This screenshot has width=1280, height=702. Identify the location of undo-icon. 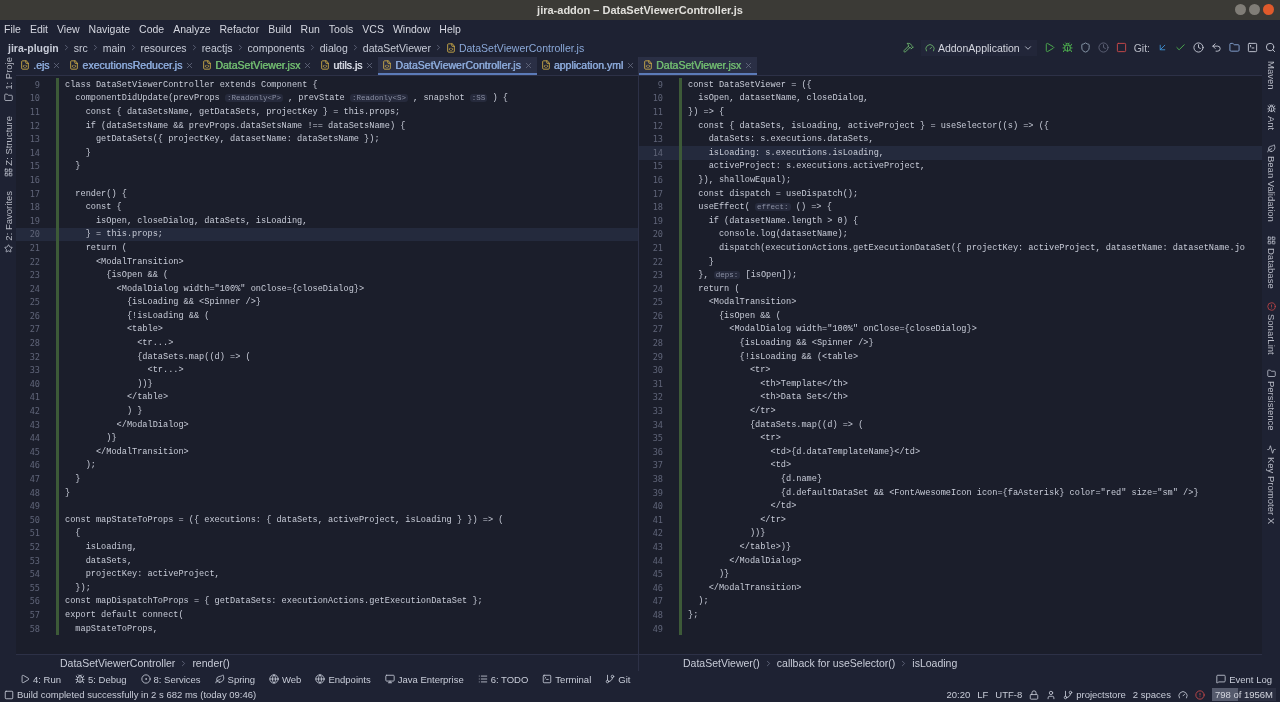
(1216, 47).